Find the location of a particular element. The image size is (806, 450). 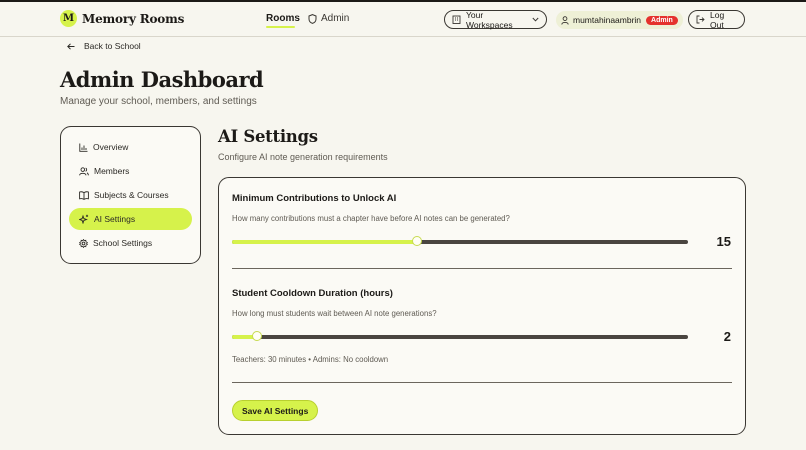

bar-chart-icon is located at coordinates (83, 147).